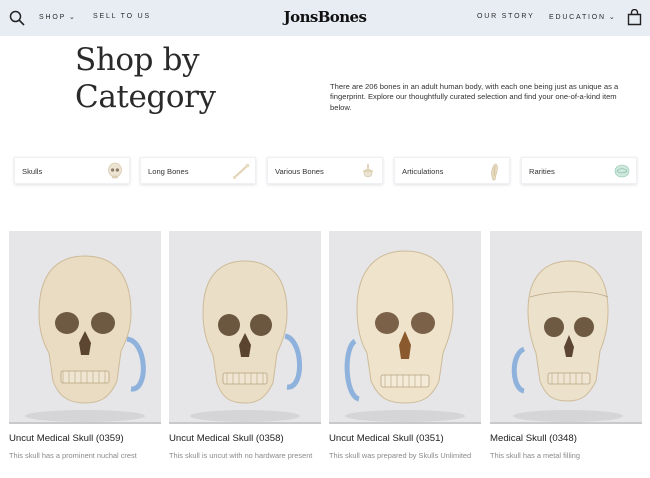 The width and height of the screenshot is (650, 478). I want to click on category-label: Articulations, so click(423, 171).